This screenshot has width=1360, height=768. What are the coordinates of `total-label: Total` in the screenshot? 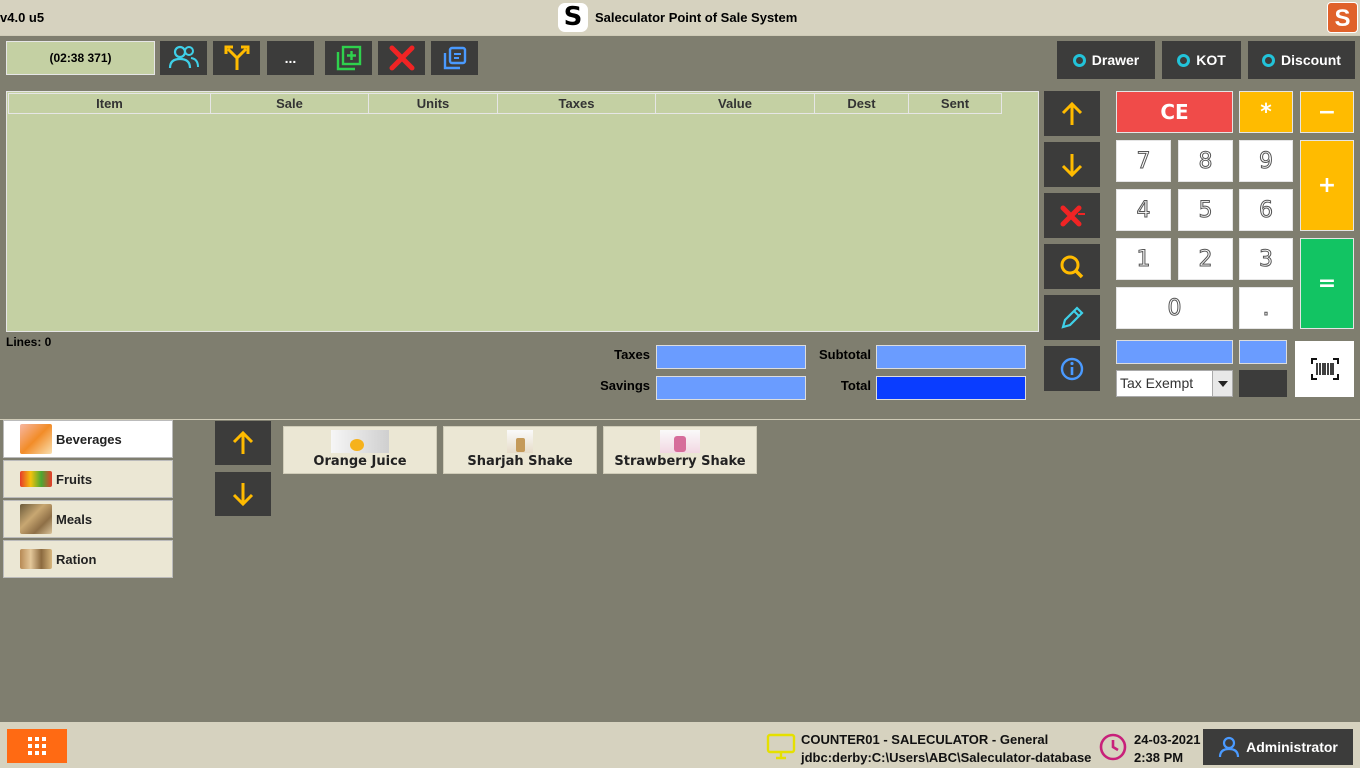 It's located at (855, 385).